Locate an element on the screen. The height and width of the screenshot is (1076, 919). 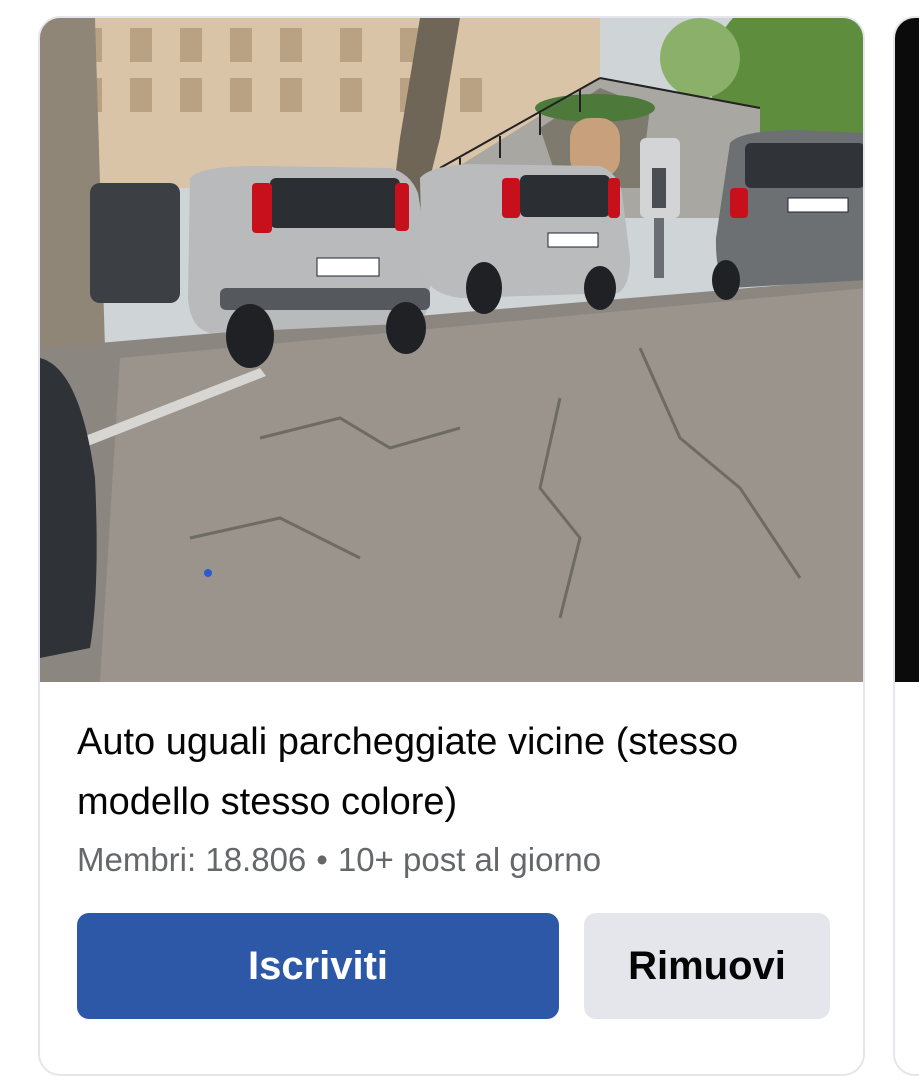
join-group-button: Iscriviti is located at coordinates (318, 966).